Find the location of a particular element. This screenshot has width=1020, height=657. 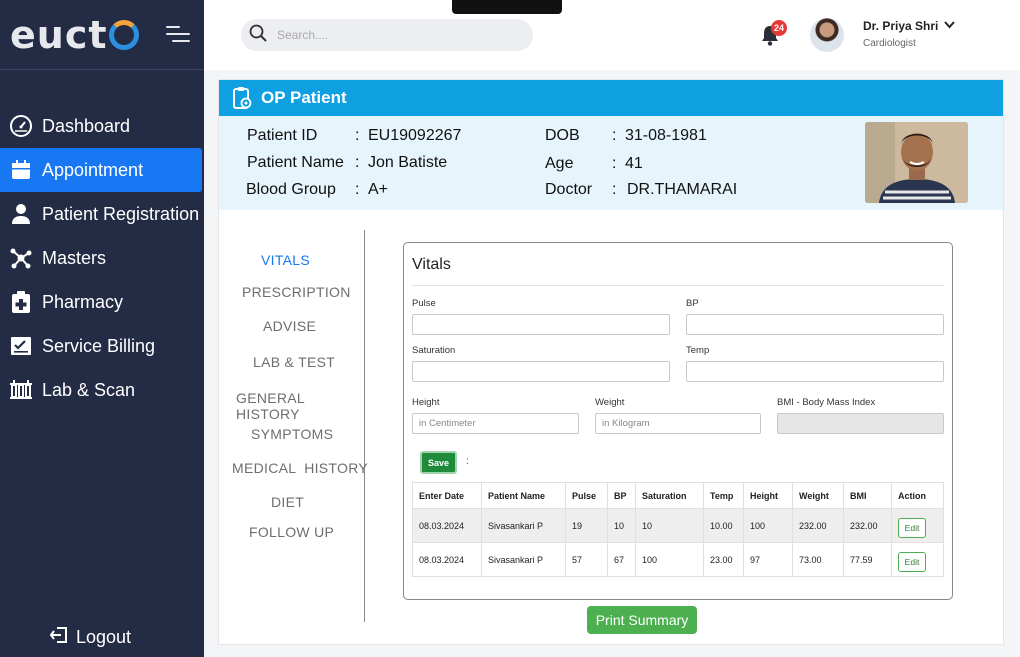

table-cell: 97 is located at coordinates (768, 559).